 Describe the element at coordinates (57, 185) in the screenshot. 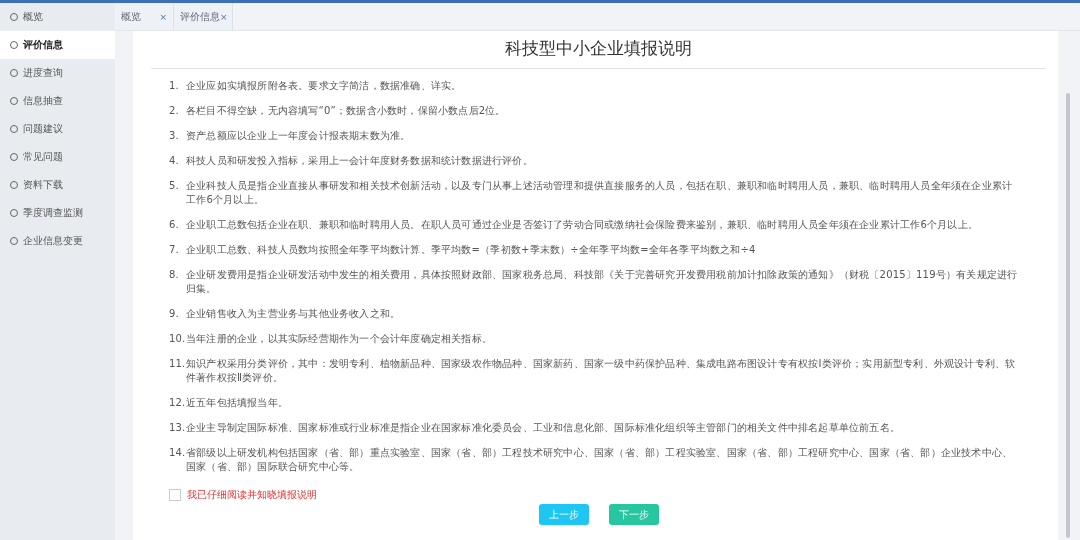

I see `sidebar-item: 资料下载` at that location.